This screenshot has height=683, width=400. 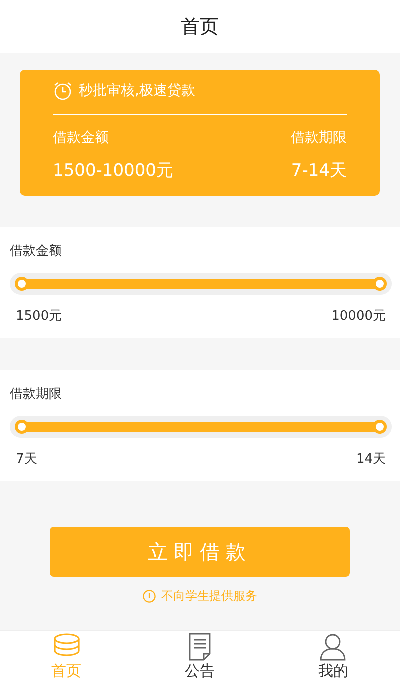 What do you see at coordinates (319, 171) in the screenshot?
I see `term-range: 7-14天` at bounding box center [319, 171].